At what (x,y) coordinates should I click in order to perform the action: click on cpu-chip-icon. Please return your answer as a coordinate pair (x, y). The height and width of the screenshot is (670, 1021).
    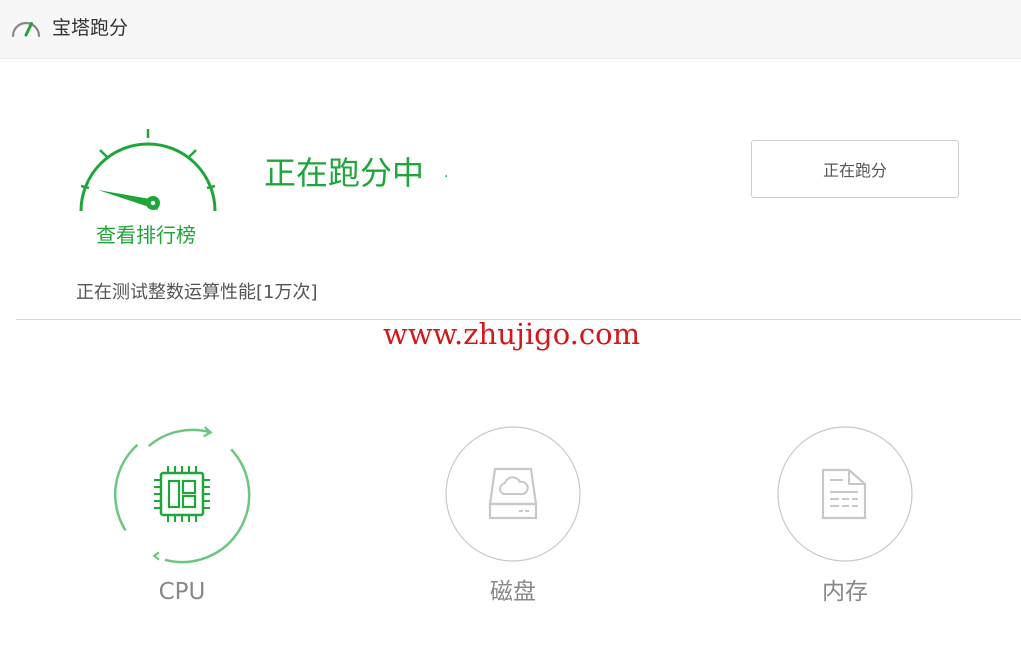
    Looking at the image, I should click on (182, 494).